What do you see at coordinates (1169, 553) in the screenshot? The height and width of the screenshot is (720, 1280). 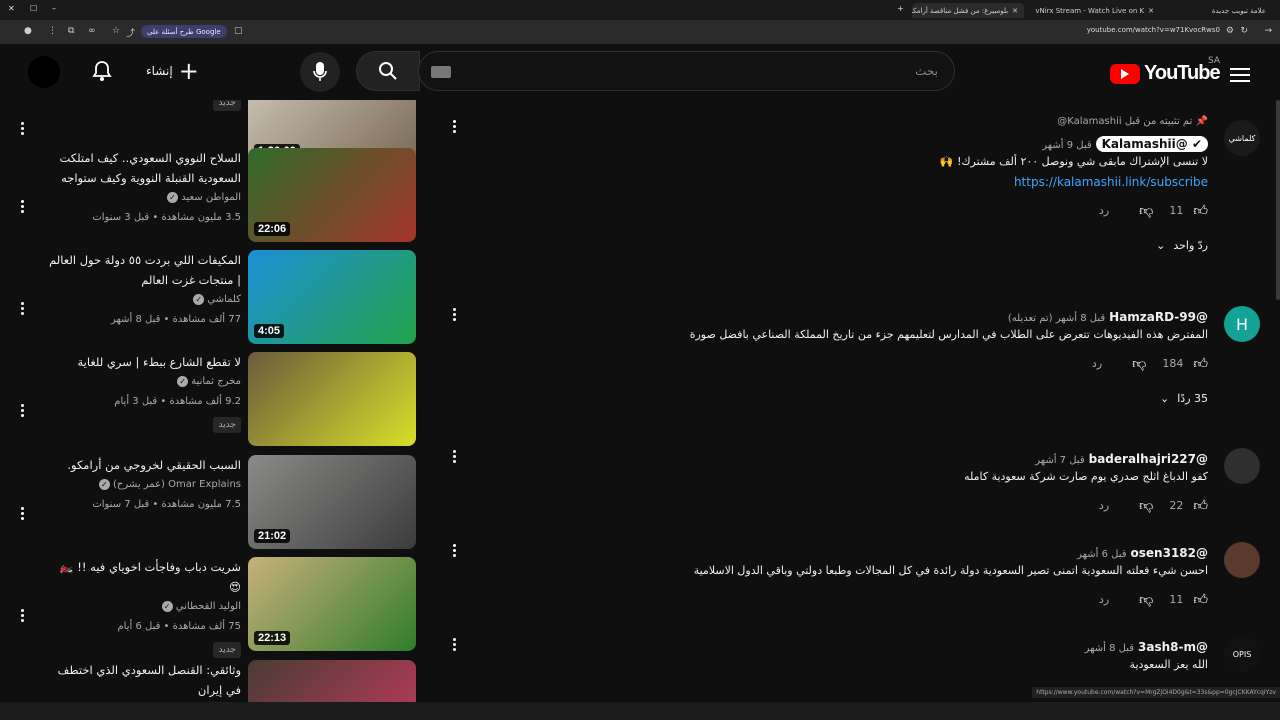 I see `author-name: @osen3182` at bounding box center [1169, 553].